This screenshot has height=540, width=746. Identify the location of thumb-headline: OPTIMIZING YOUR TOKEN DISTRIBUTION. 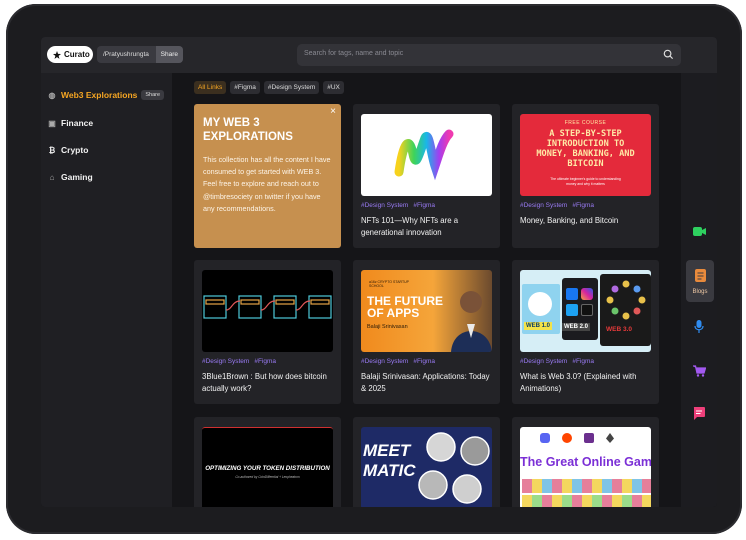
(267, 468).